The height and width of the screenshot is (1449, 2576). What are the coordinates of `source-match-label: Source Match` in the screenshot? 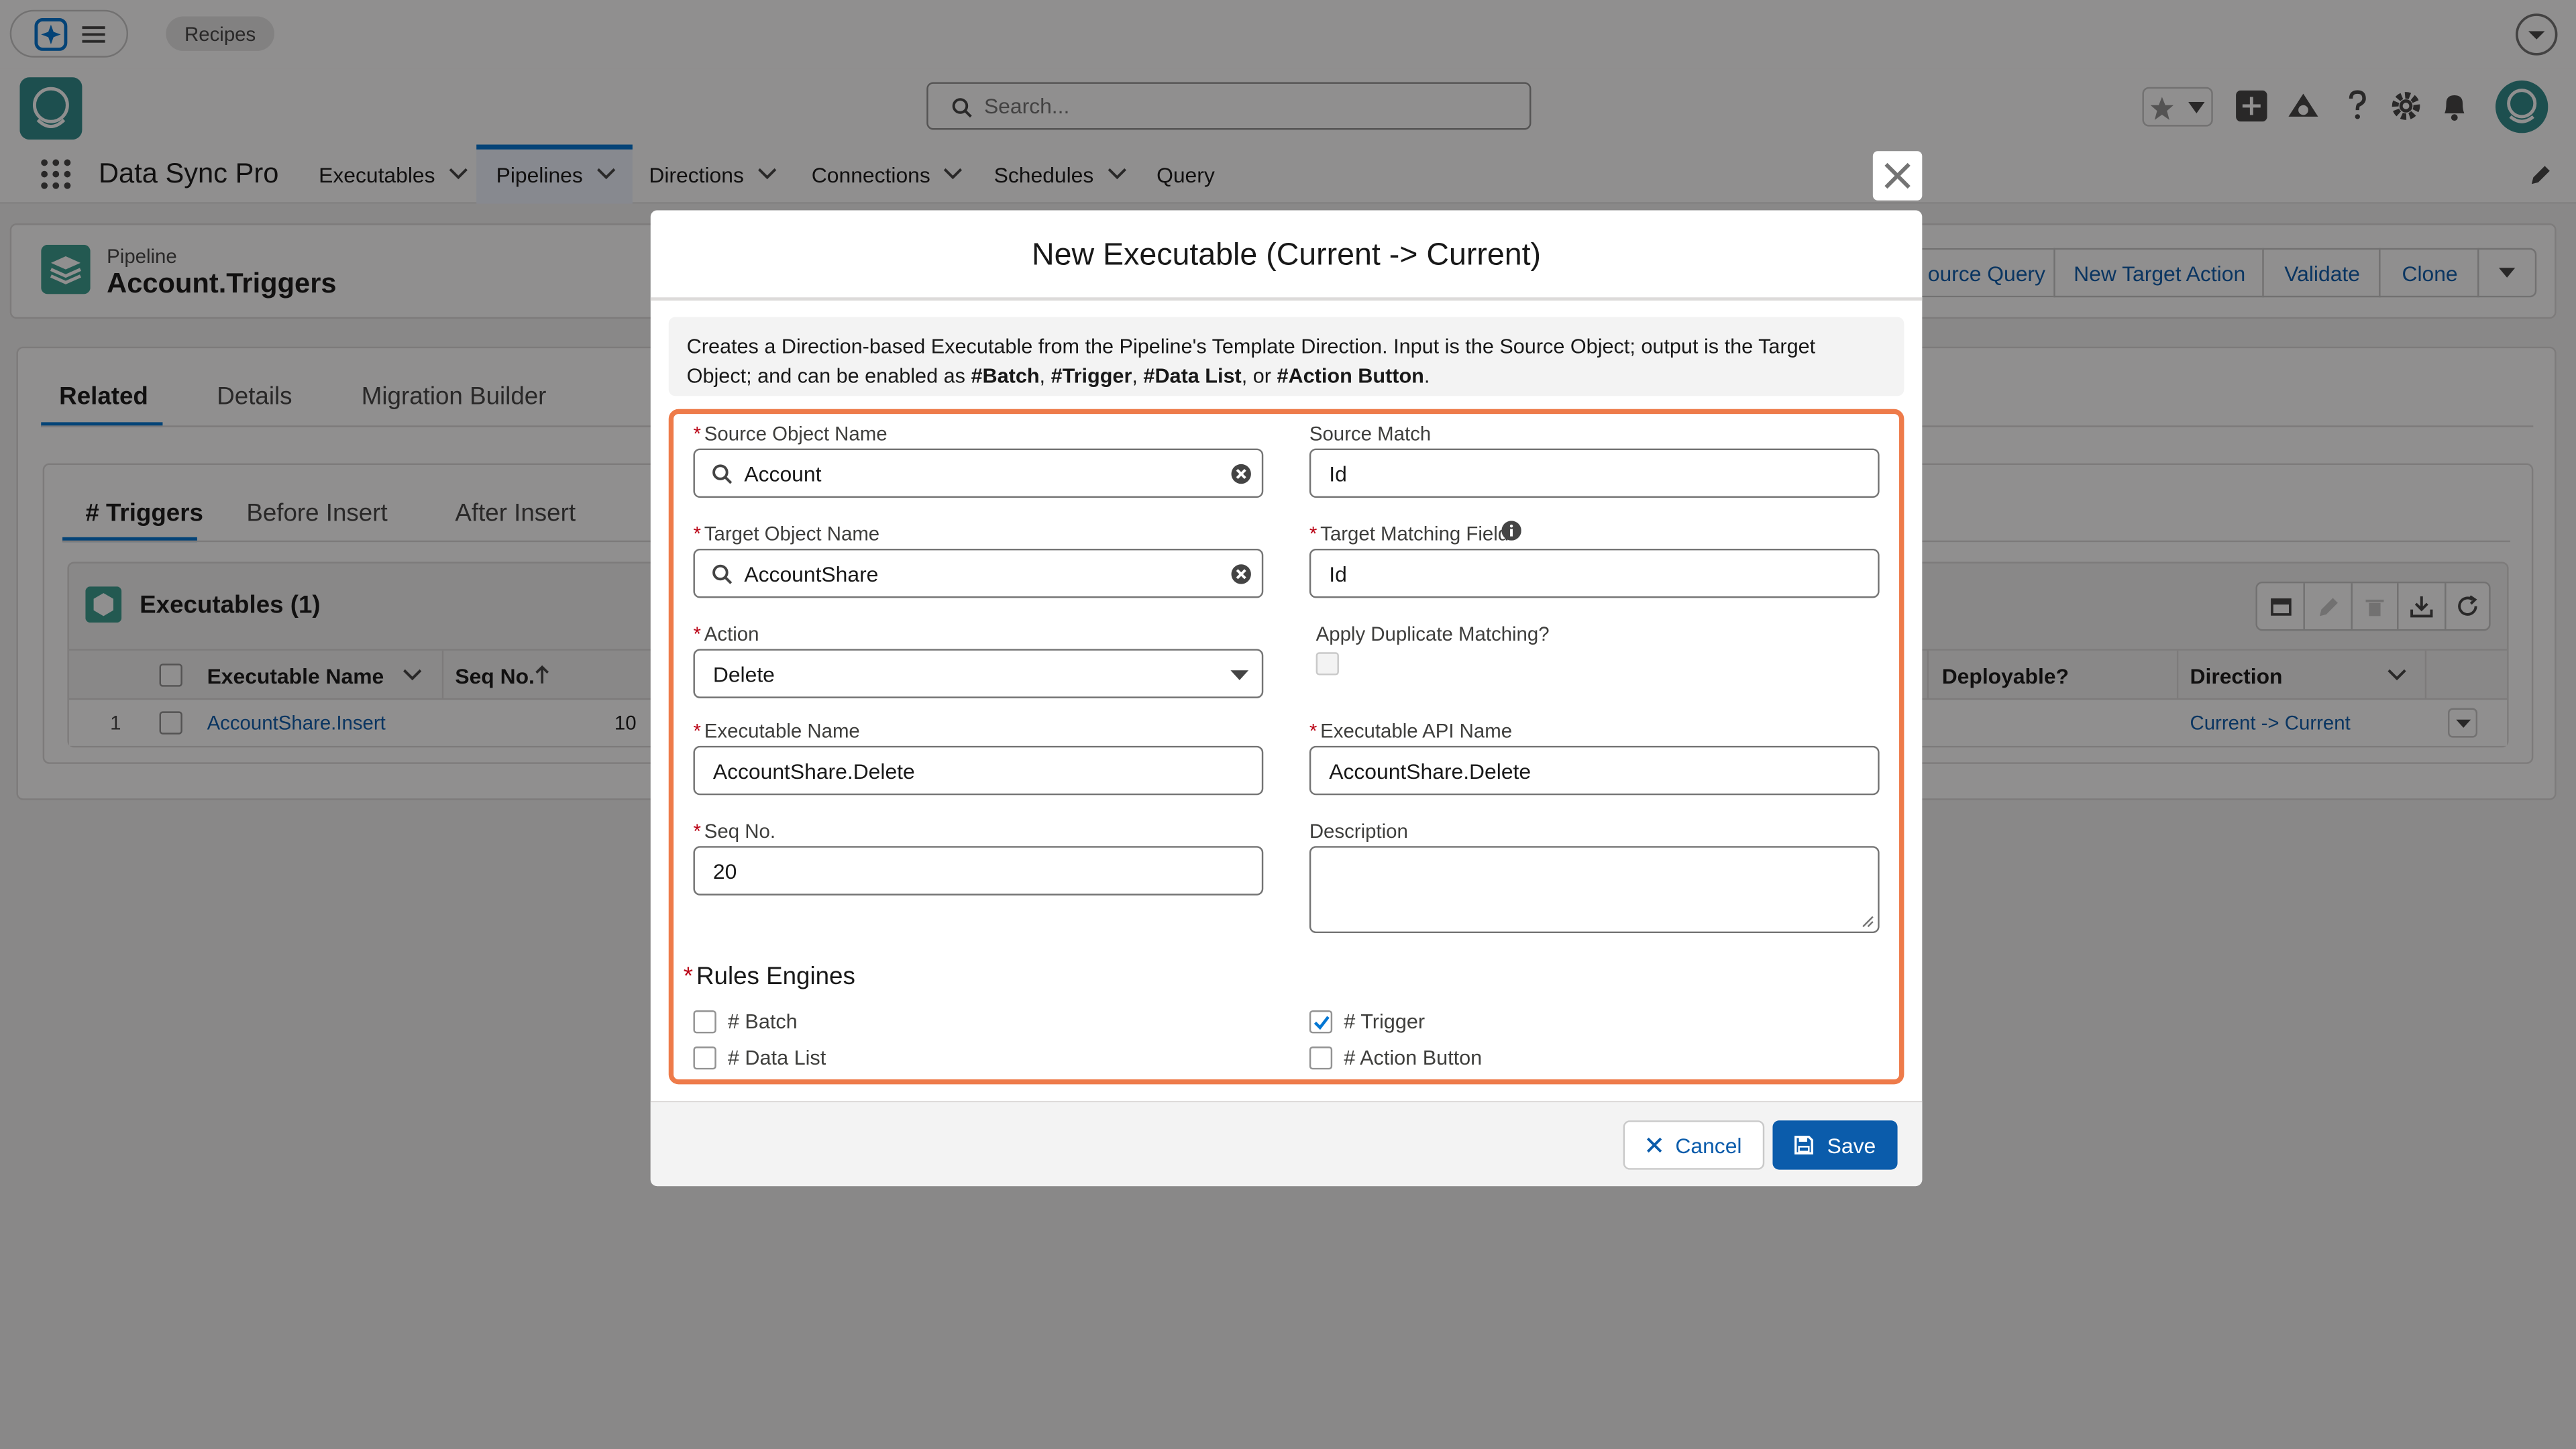 It's located at (1370, 433).